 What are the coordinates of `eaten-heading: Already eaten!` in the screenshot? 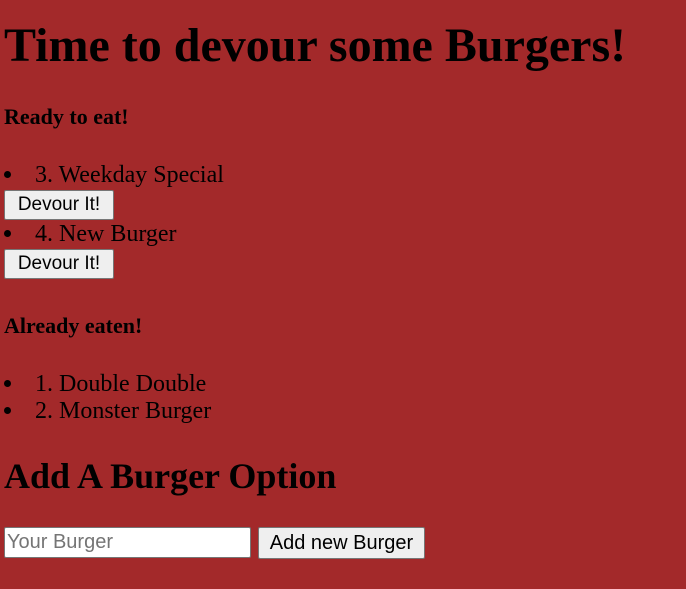 It's located at (73, 325).